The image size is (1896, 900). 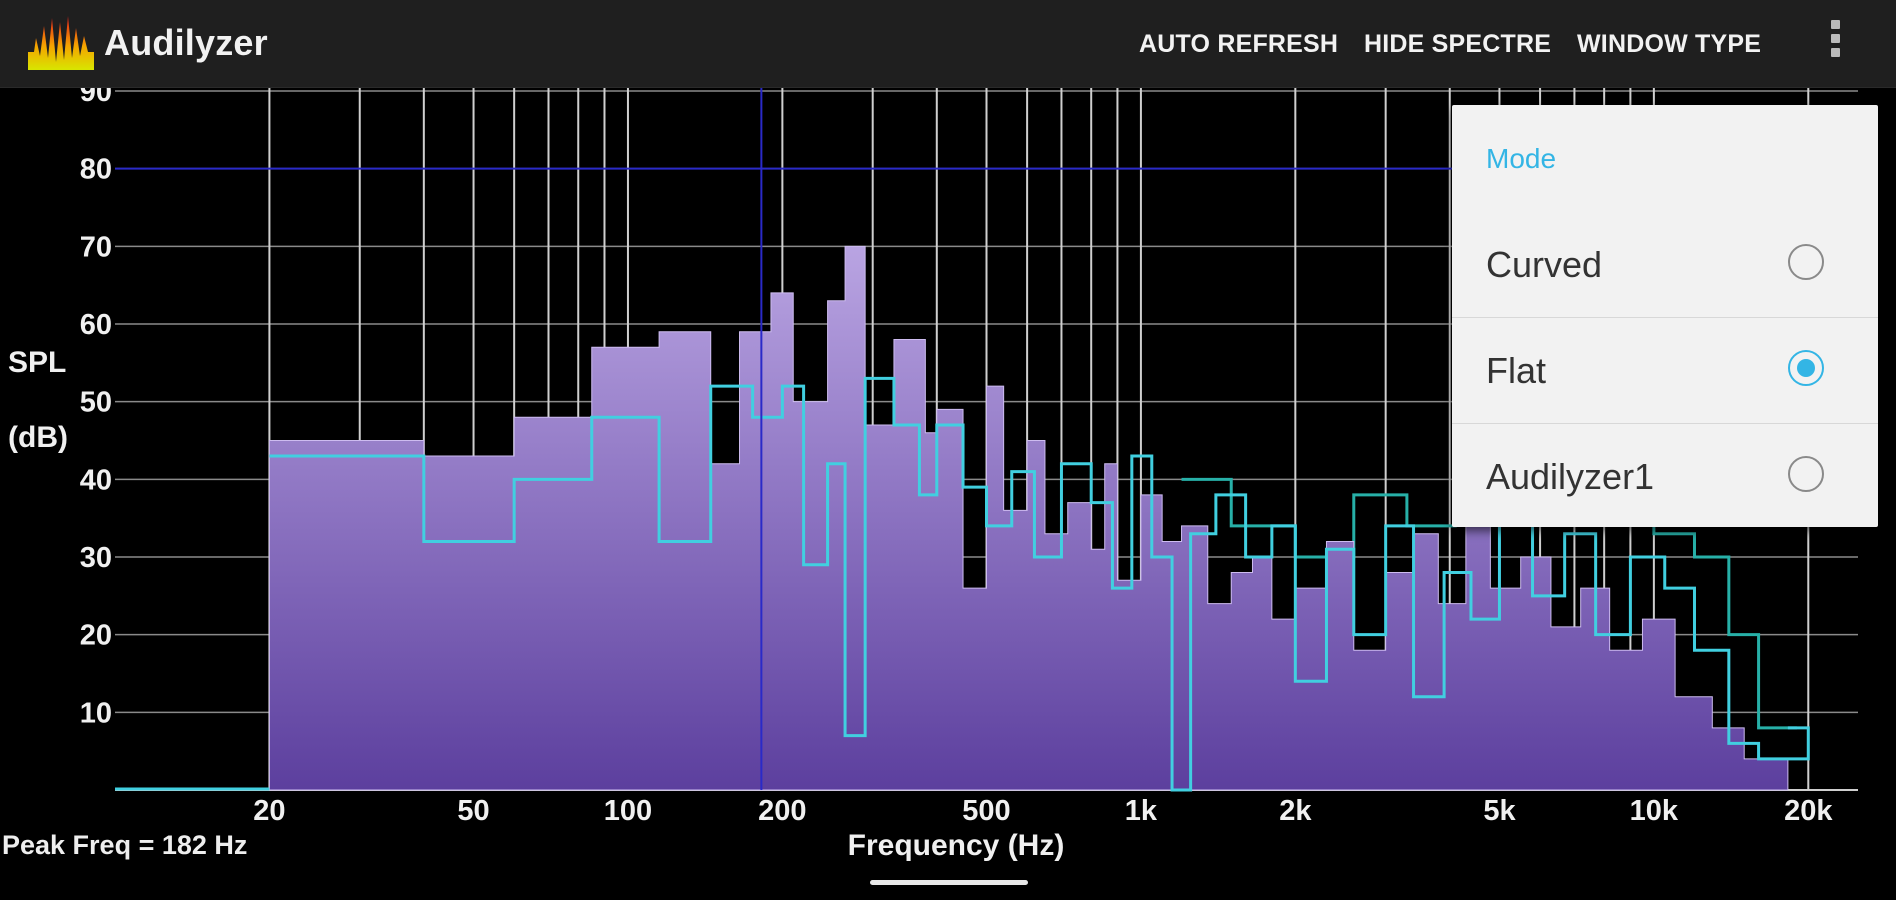 I want to click on y-tick-label: 70, so click(x=96, y=247).